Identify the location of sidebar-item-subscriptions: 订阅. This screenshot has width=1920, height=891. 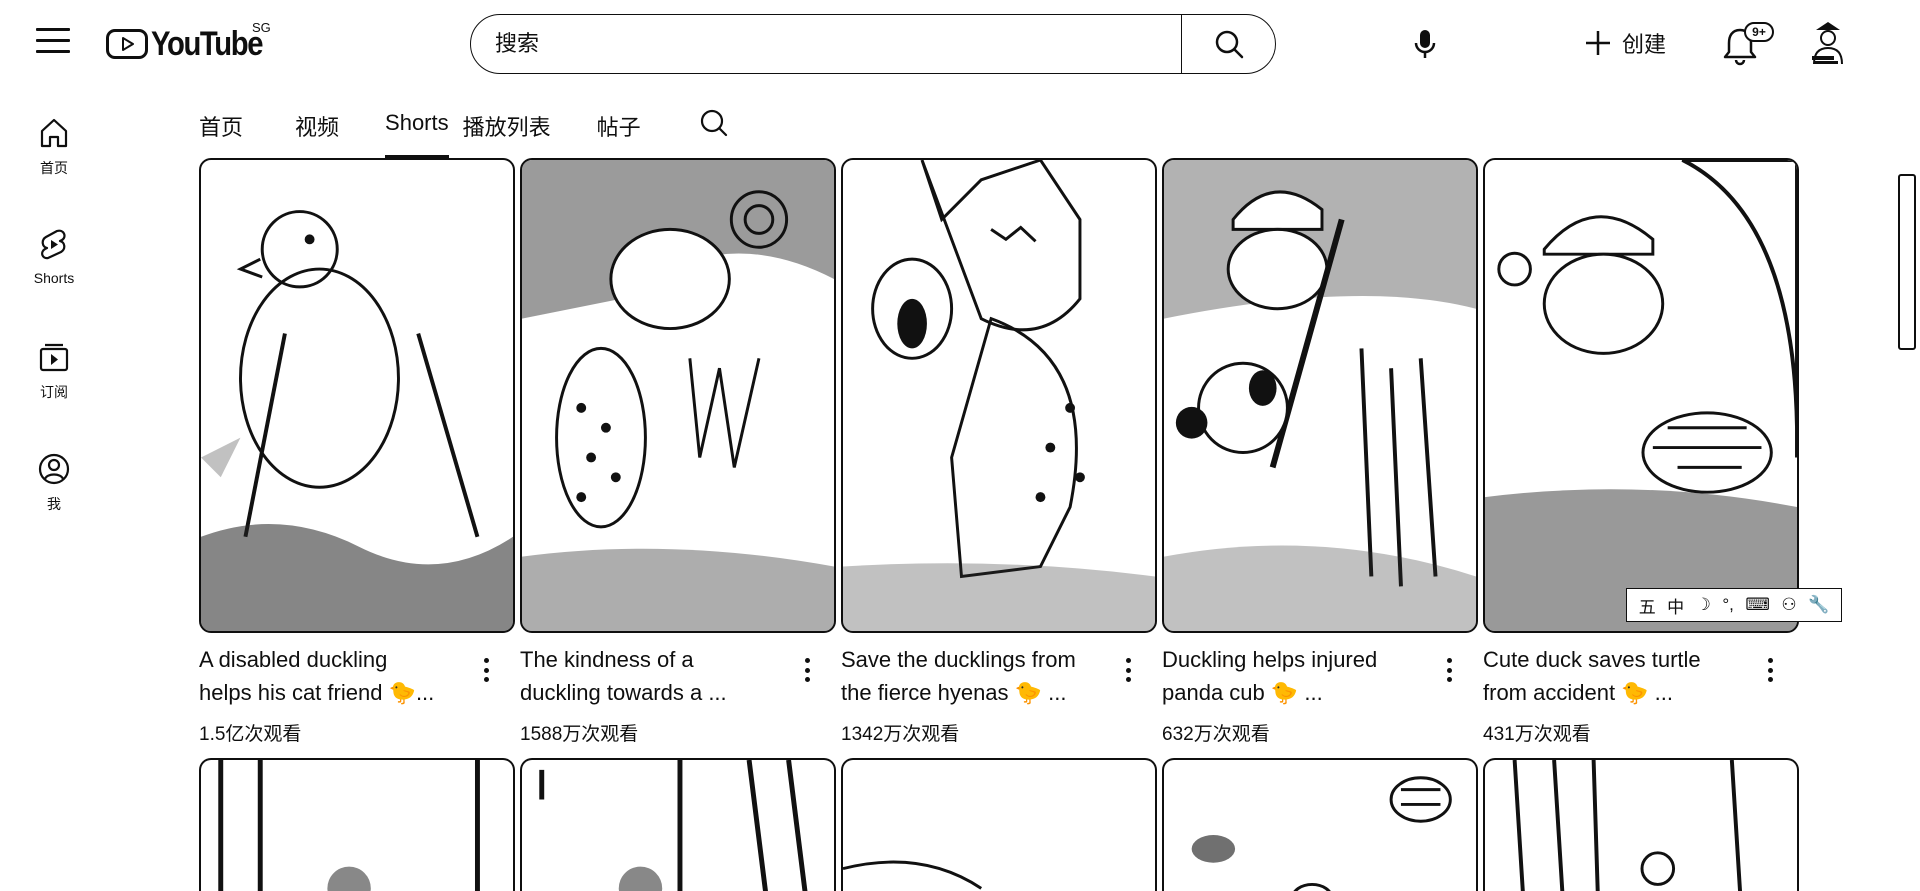
(54, 384).